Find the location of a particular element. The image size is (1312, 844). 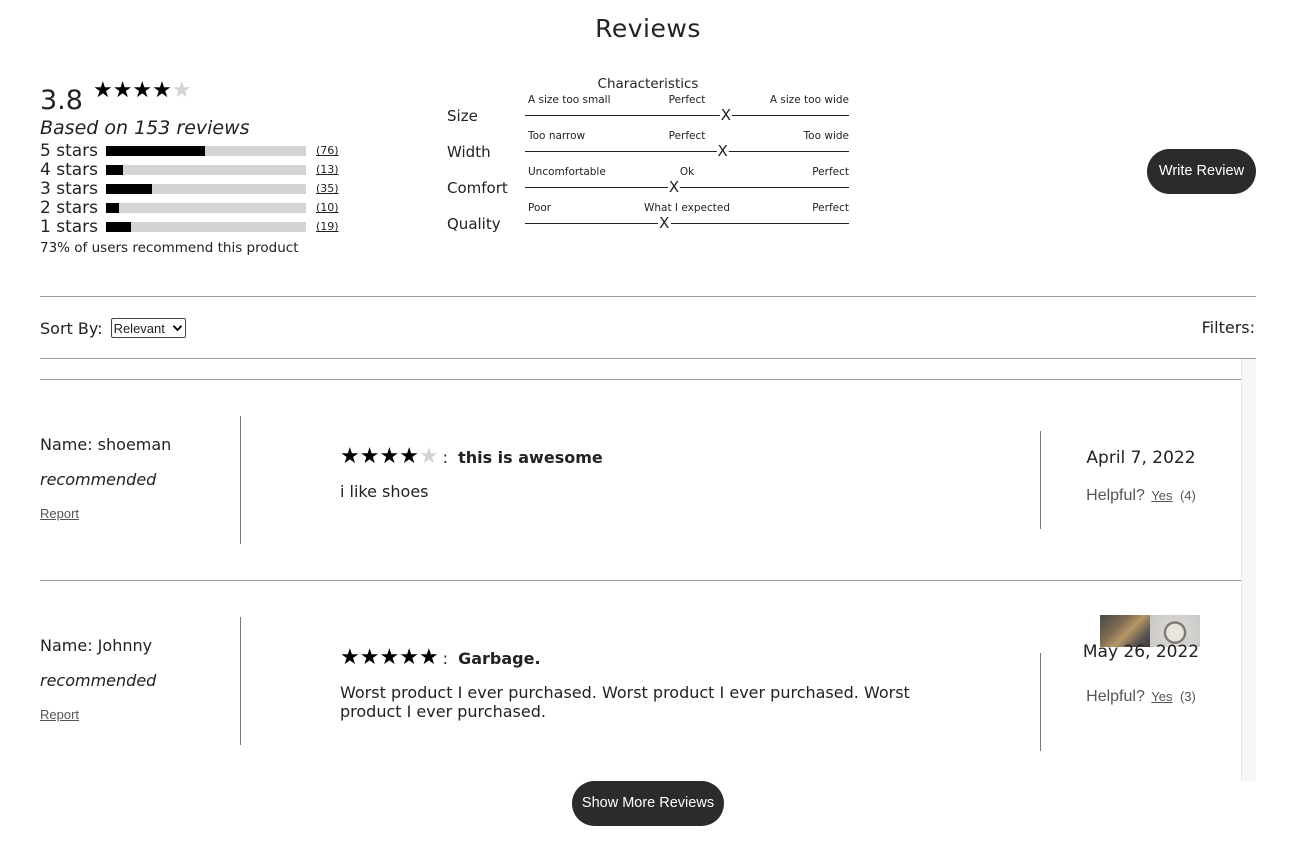

review-date: April 7, 2022 is located at coordinates (1141, 458).